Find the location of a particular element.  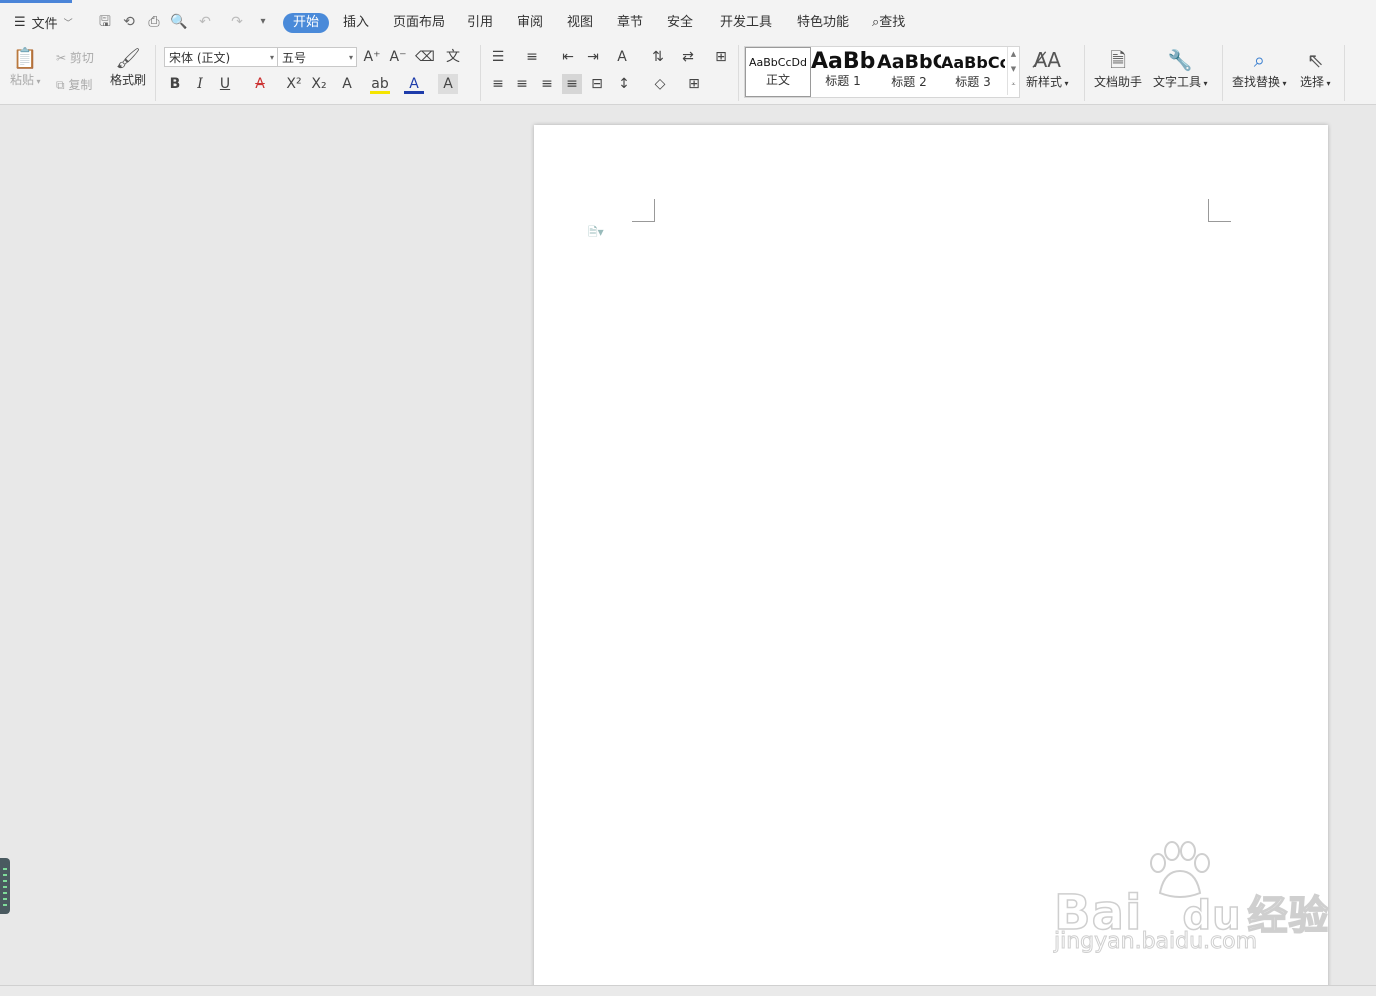

style-heading-1: AaBb 标题 1 is located at coordinates (843, 71).